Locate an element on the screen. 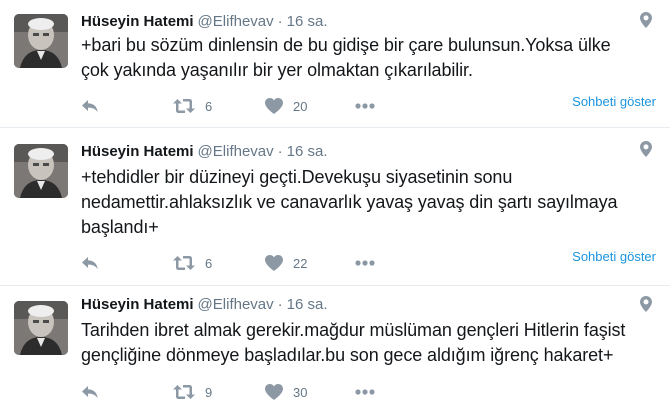  tweet-actions: 6 22 is located at coordinates (281, 263).